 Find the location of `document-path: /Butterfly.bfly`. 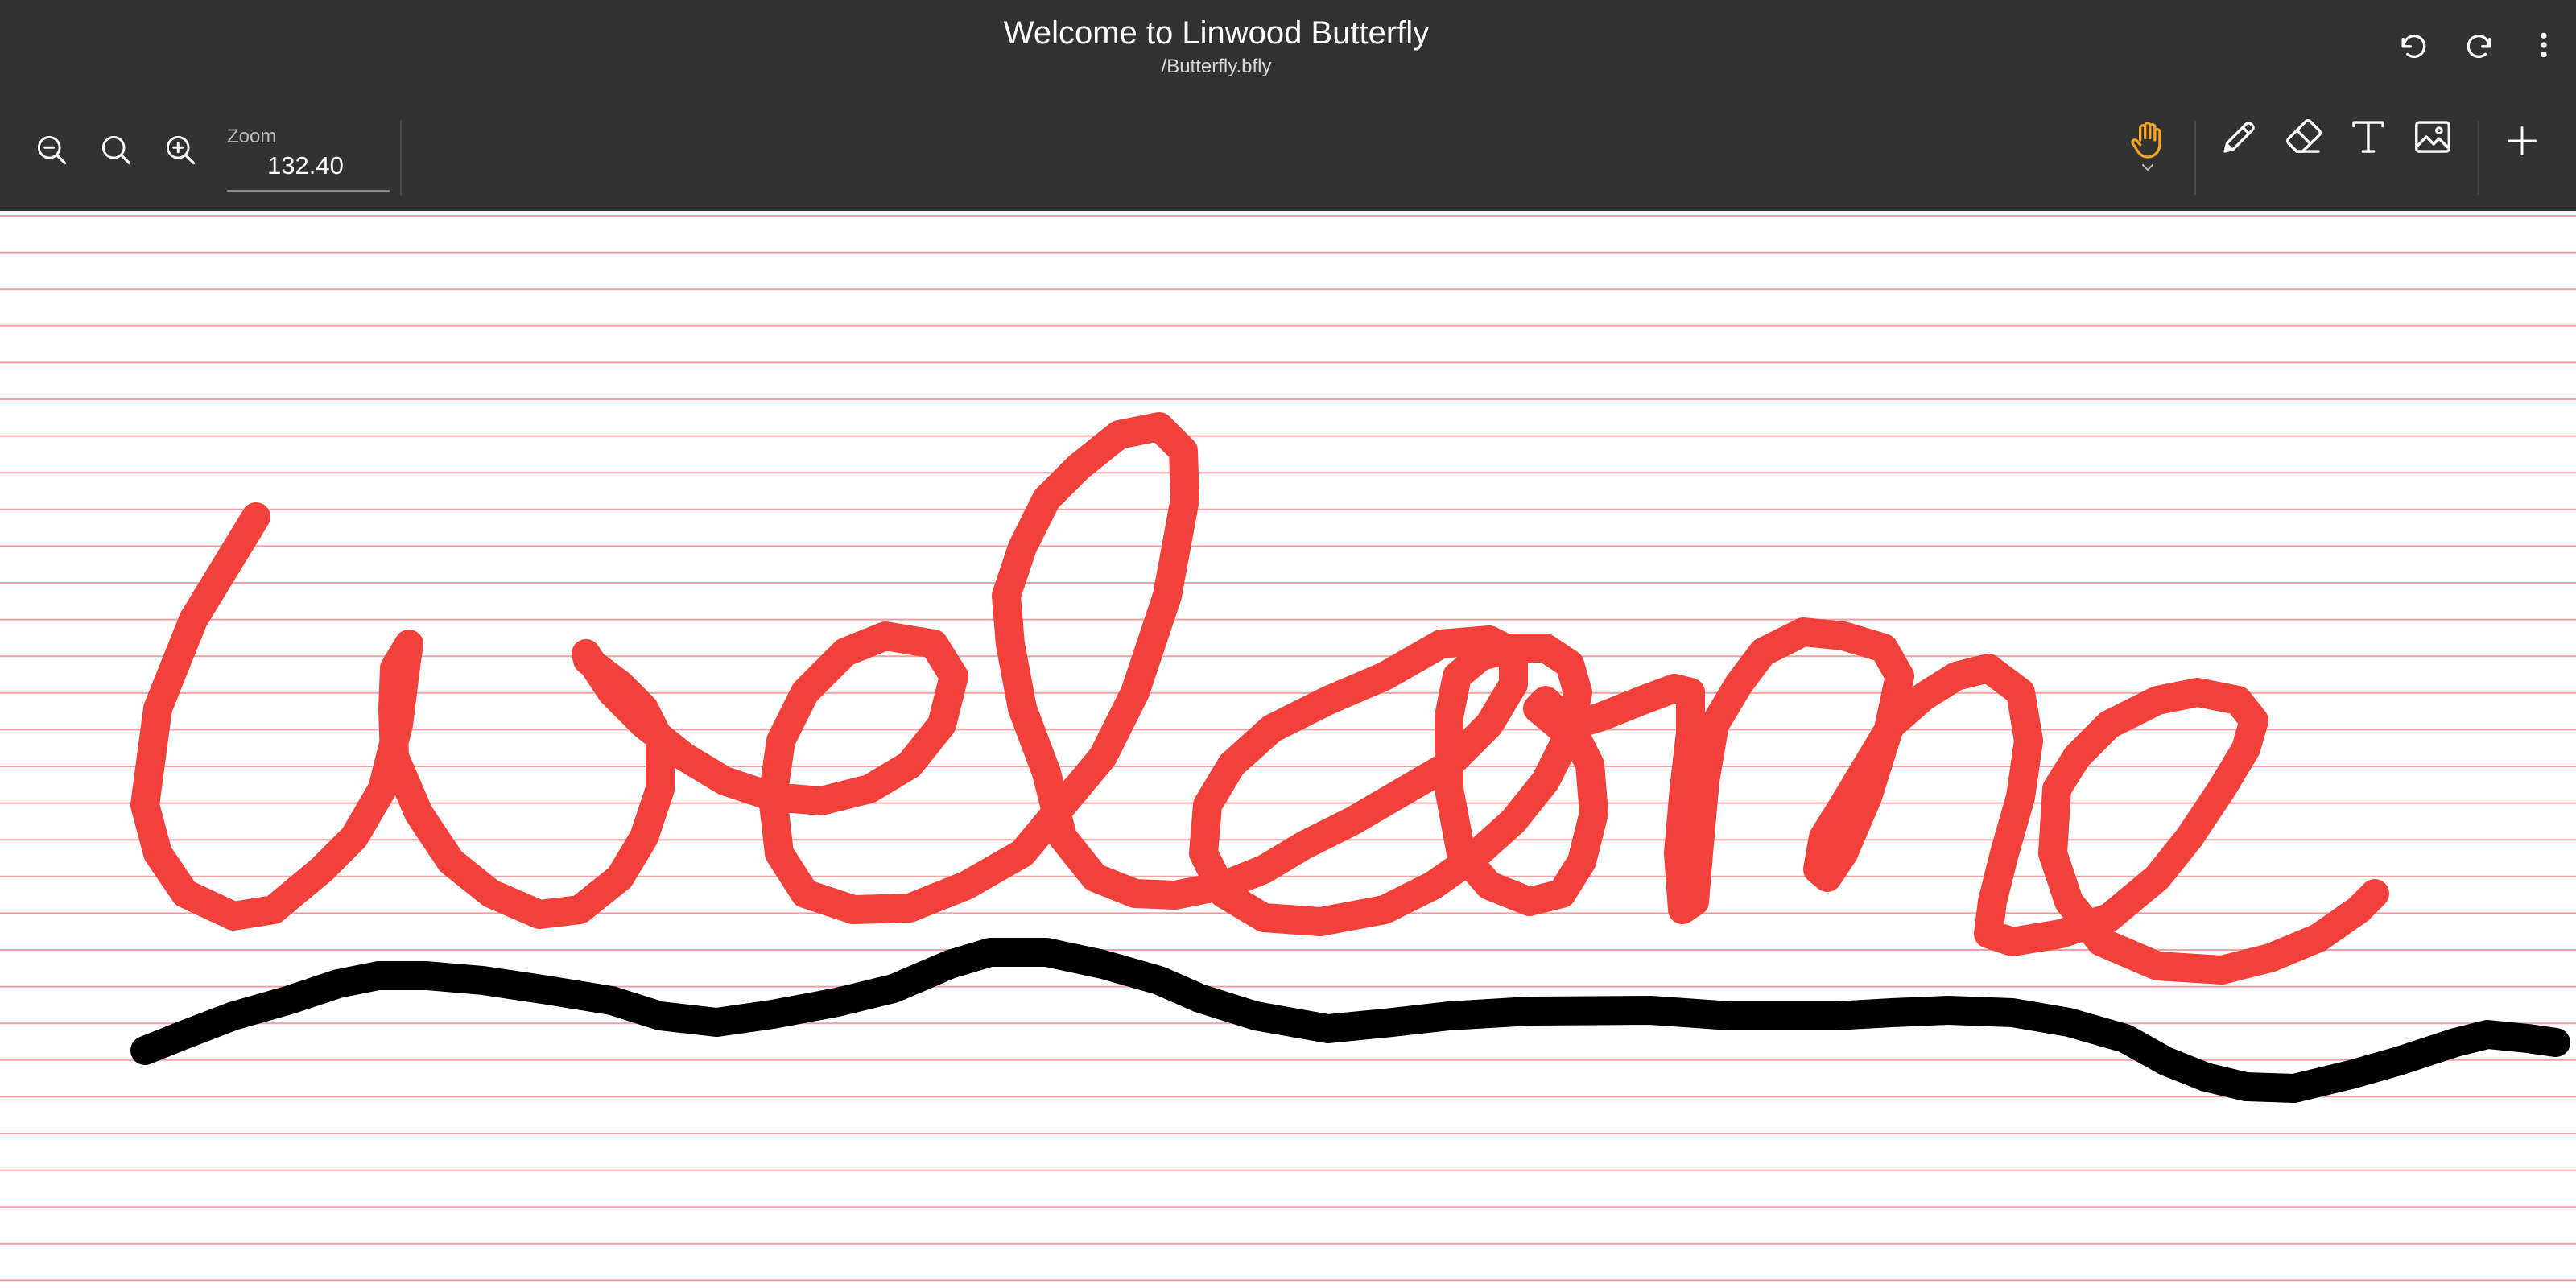

document-path: /Butterfly.bfly is located at coordinates (1216, 66).